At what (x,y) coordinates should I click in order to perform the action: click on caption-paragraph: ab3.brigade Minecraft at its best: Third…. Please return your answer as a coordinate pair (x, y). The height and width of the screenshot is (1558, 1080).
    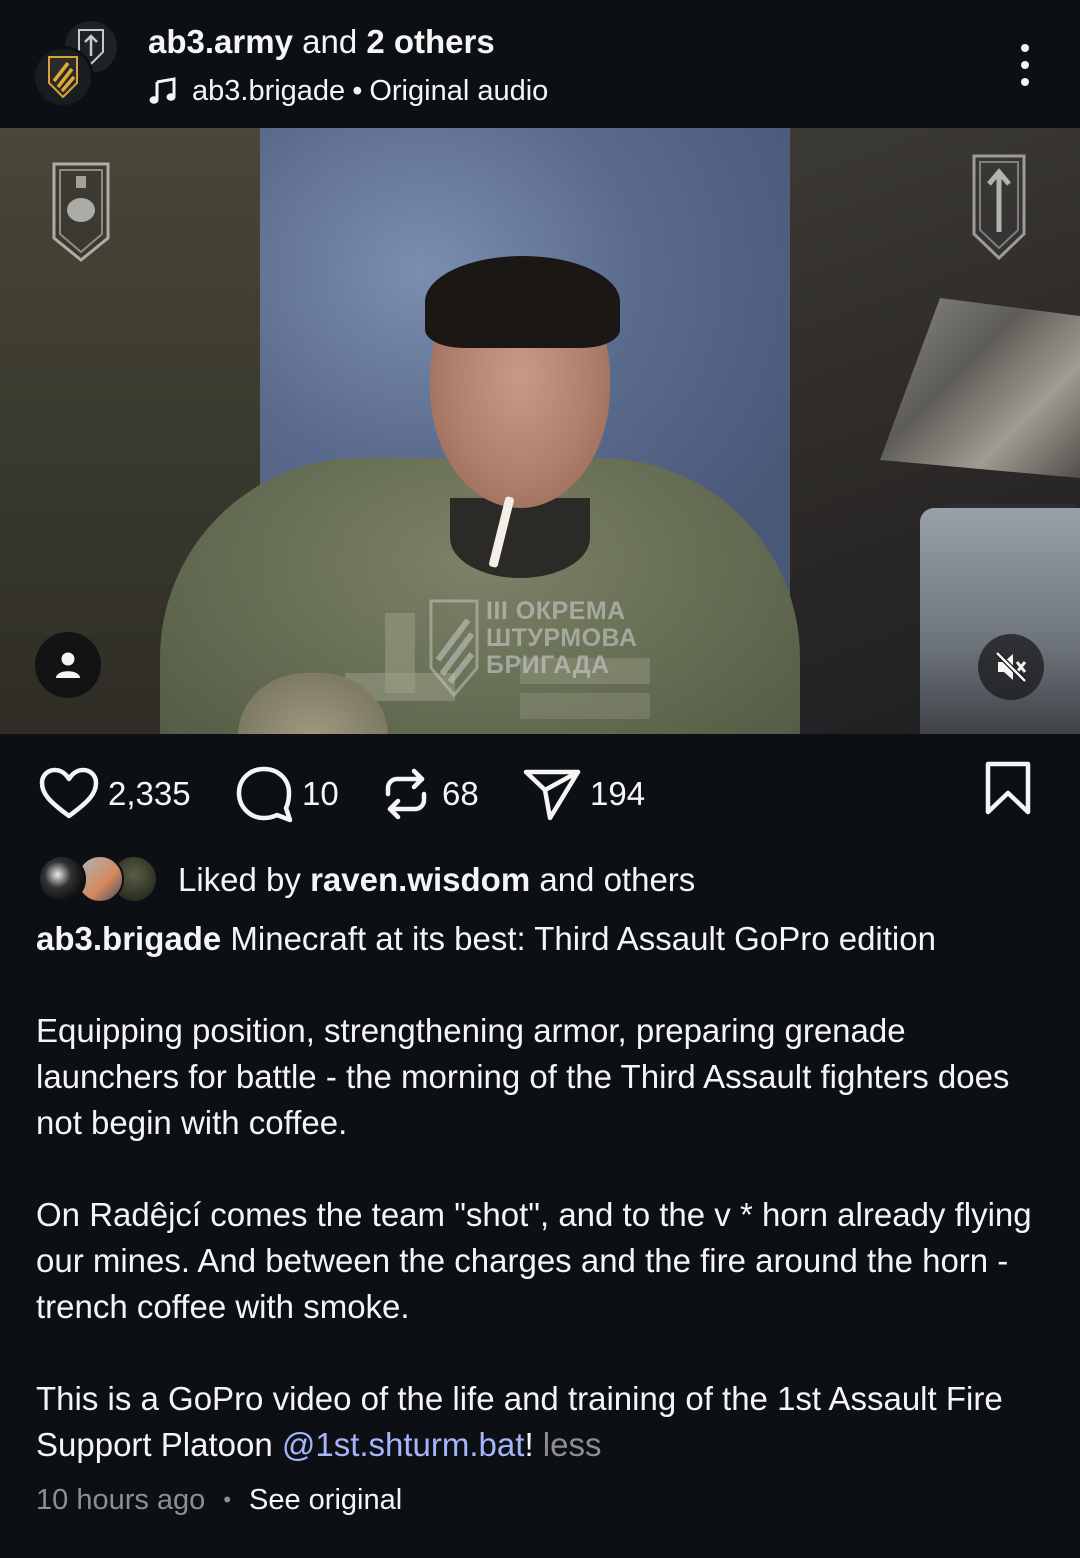
    Looking at the image, I should click on (544, 939).